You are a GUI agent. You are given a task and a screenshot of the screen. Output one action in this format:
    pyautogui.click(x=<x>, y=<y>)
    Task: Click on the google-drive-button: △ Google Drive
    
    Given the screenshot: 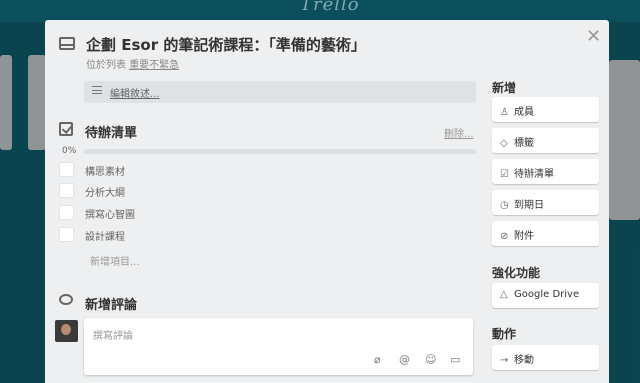 What is the action you would take?
    pyautogui.click(x=545, y=295)
    